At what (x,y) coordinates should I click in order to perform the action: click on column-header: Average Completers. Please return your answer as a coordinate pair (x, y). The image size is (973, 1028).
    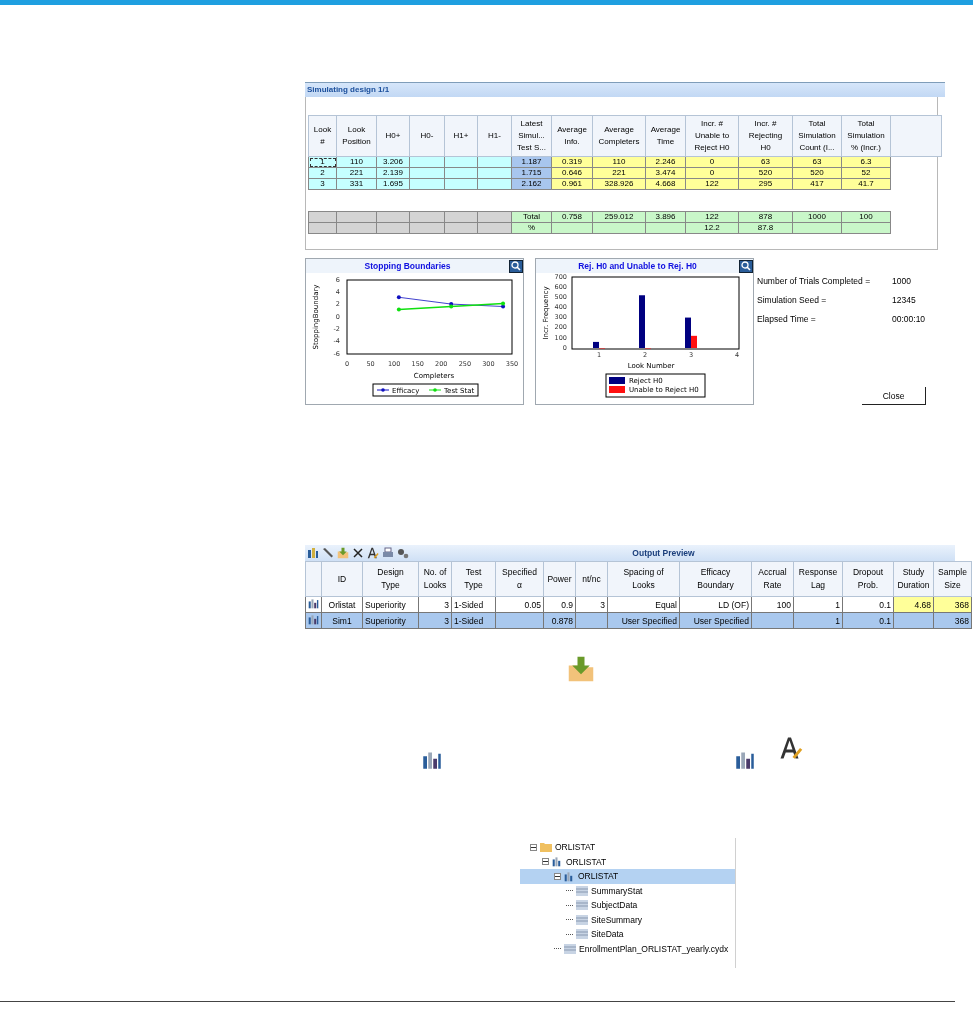
    Looking at the image, I should click on (619, 136).